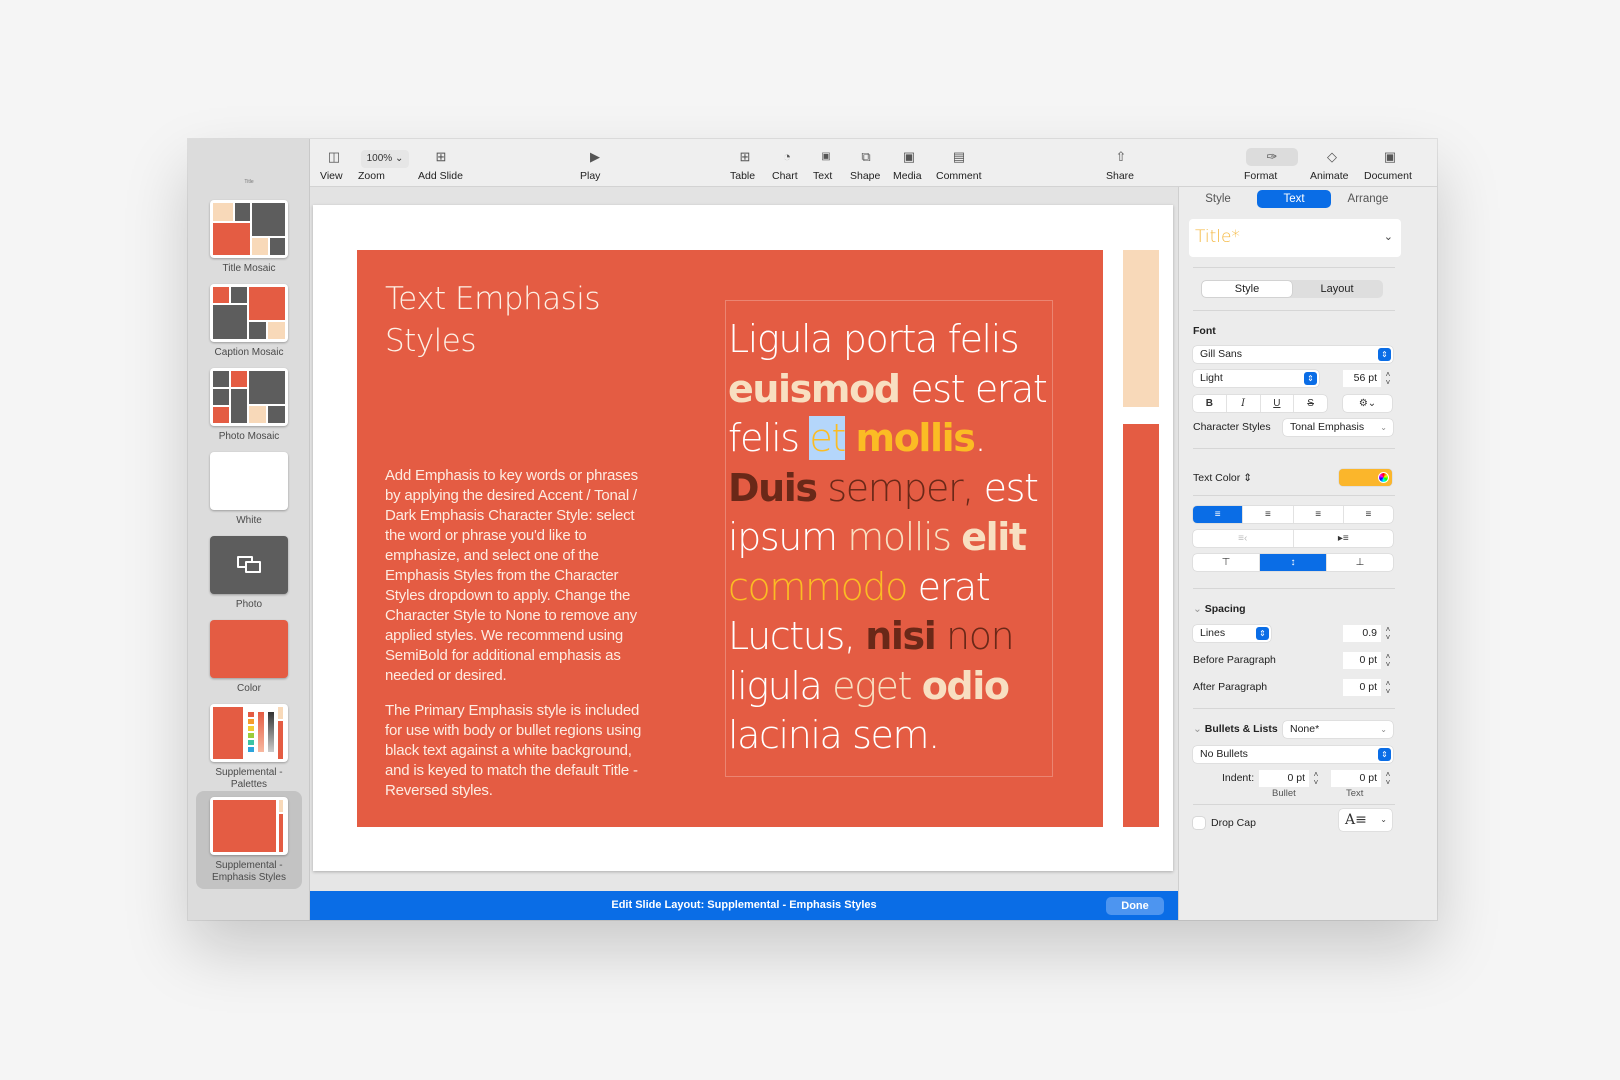 The width and height of the screenshot is (1620, 1080). What do you see at coordinates (249, 744) in the screenshot?
I see `layout-supplemental-palettes: Supplemental - Palettes` at bounding box center [249, 744].